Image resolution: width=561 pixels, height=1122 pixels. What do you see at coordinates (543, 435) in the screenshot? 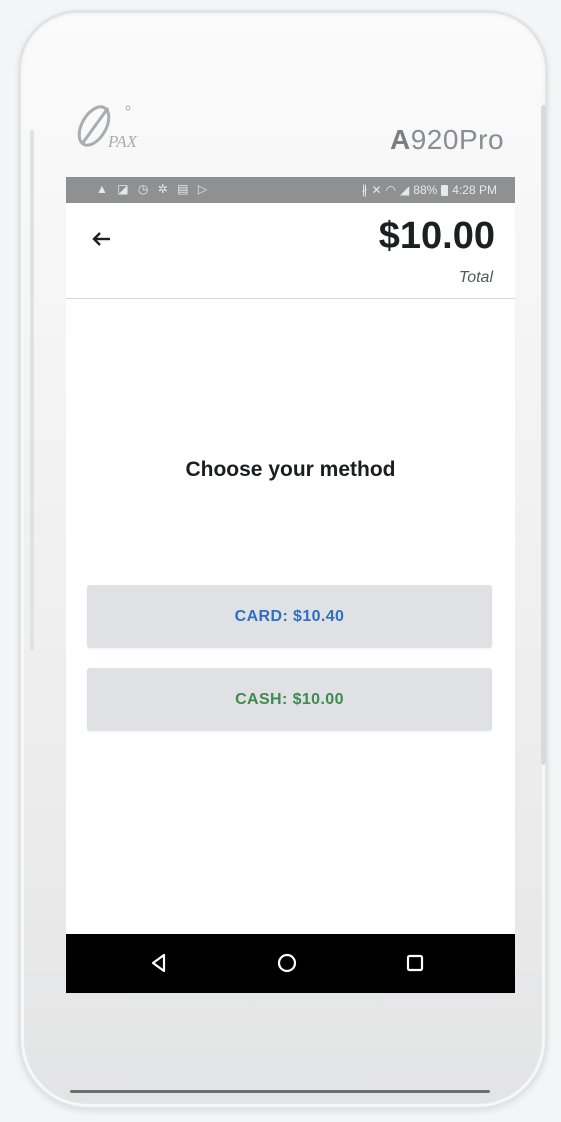
I see `device-side-button` at bounding box center [543, 435].